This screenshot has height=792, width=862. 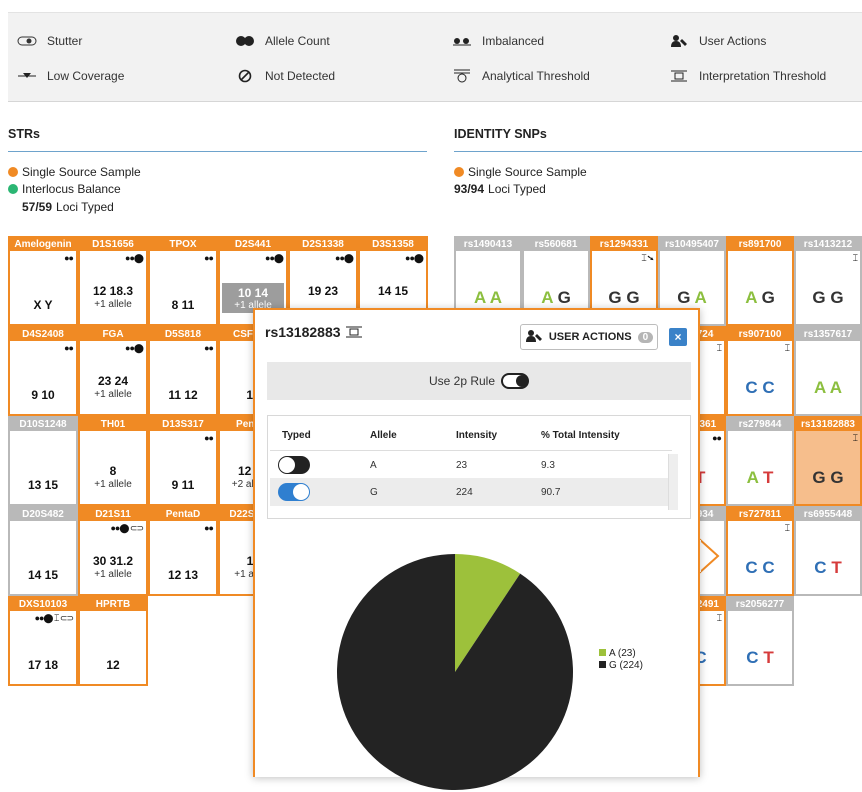 I want to click on str-locus-tile: FGA ●●⬤ 23 24 +1 allele, so click(x=113, y=371).